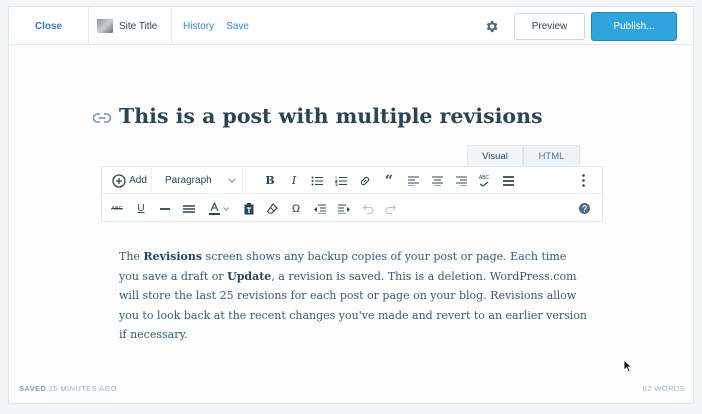 The width and height of the screenshot is (702, 414). I want to click on gear-icon, so click(491, 26).